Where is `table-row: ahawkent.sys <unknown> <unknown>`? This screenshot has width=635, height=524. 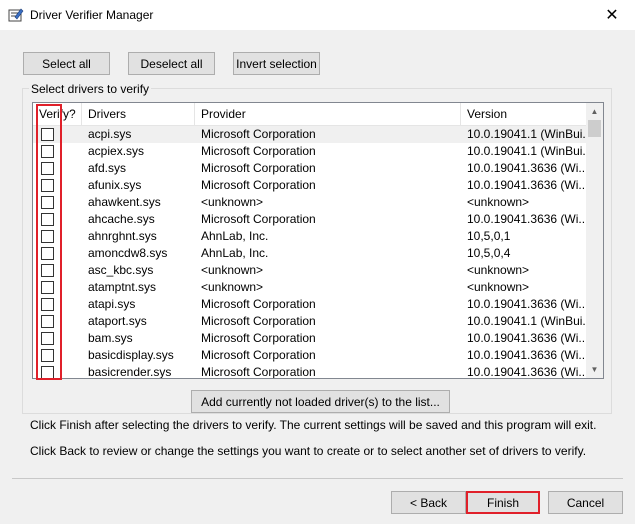
table-row: ahawkent.sys <unknown> <unknown> is located at coordinates (310, 202).